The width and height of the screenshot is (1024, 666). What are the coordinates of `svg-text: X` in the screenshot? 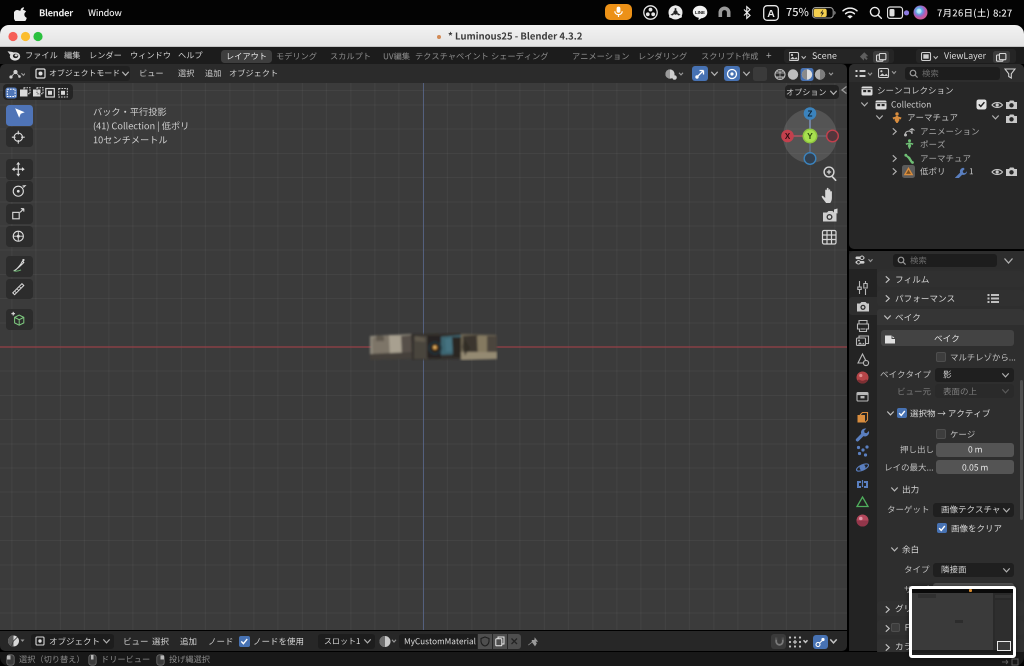 It's located at (788, 136).